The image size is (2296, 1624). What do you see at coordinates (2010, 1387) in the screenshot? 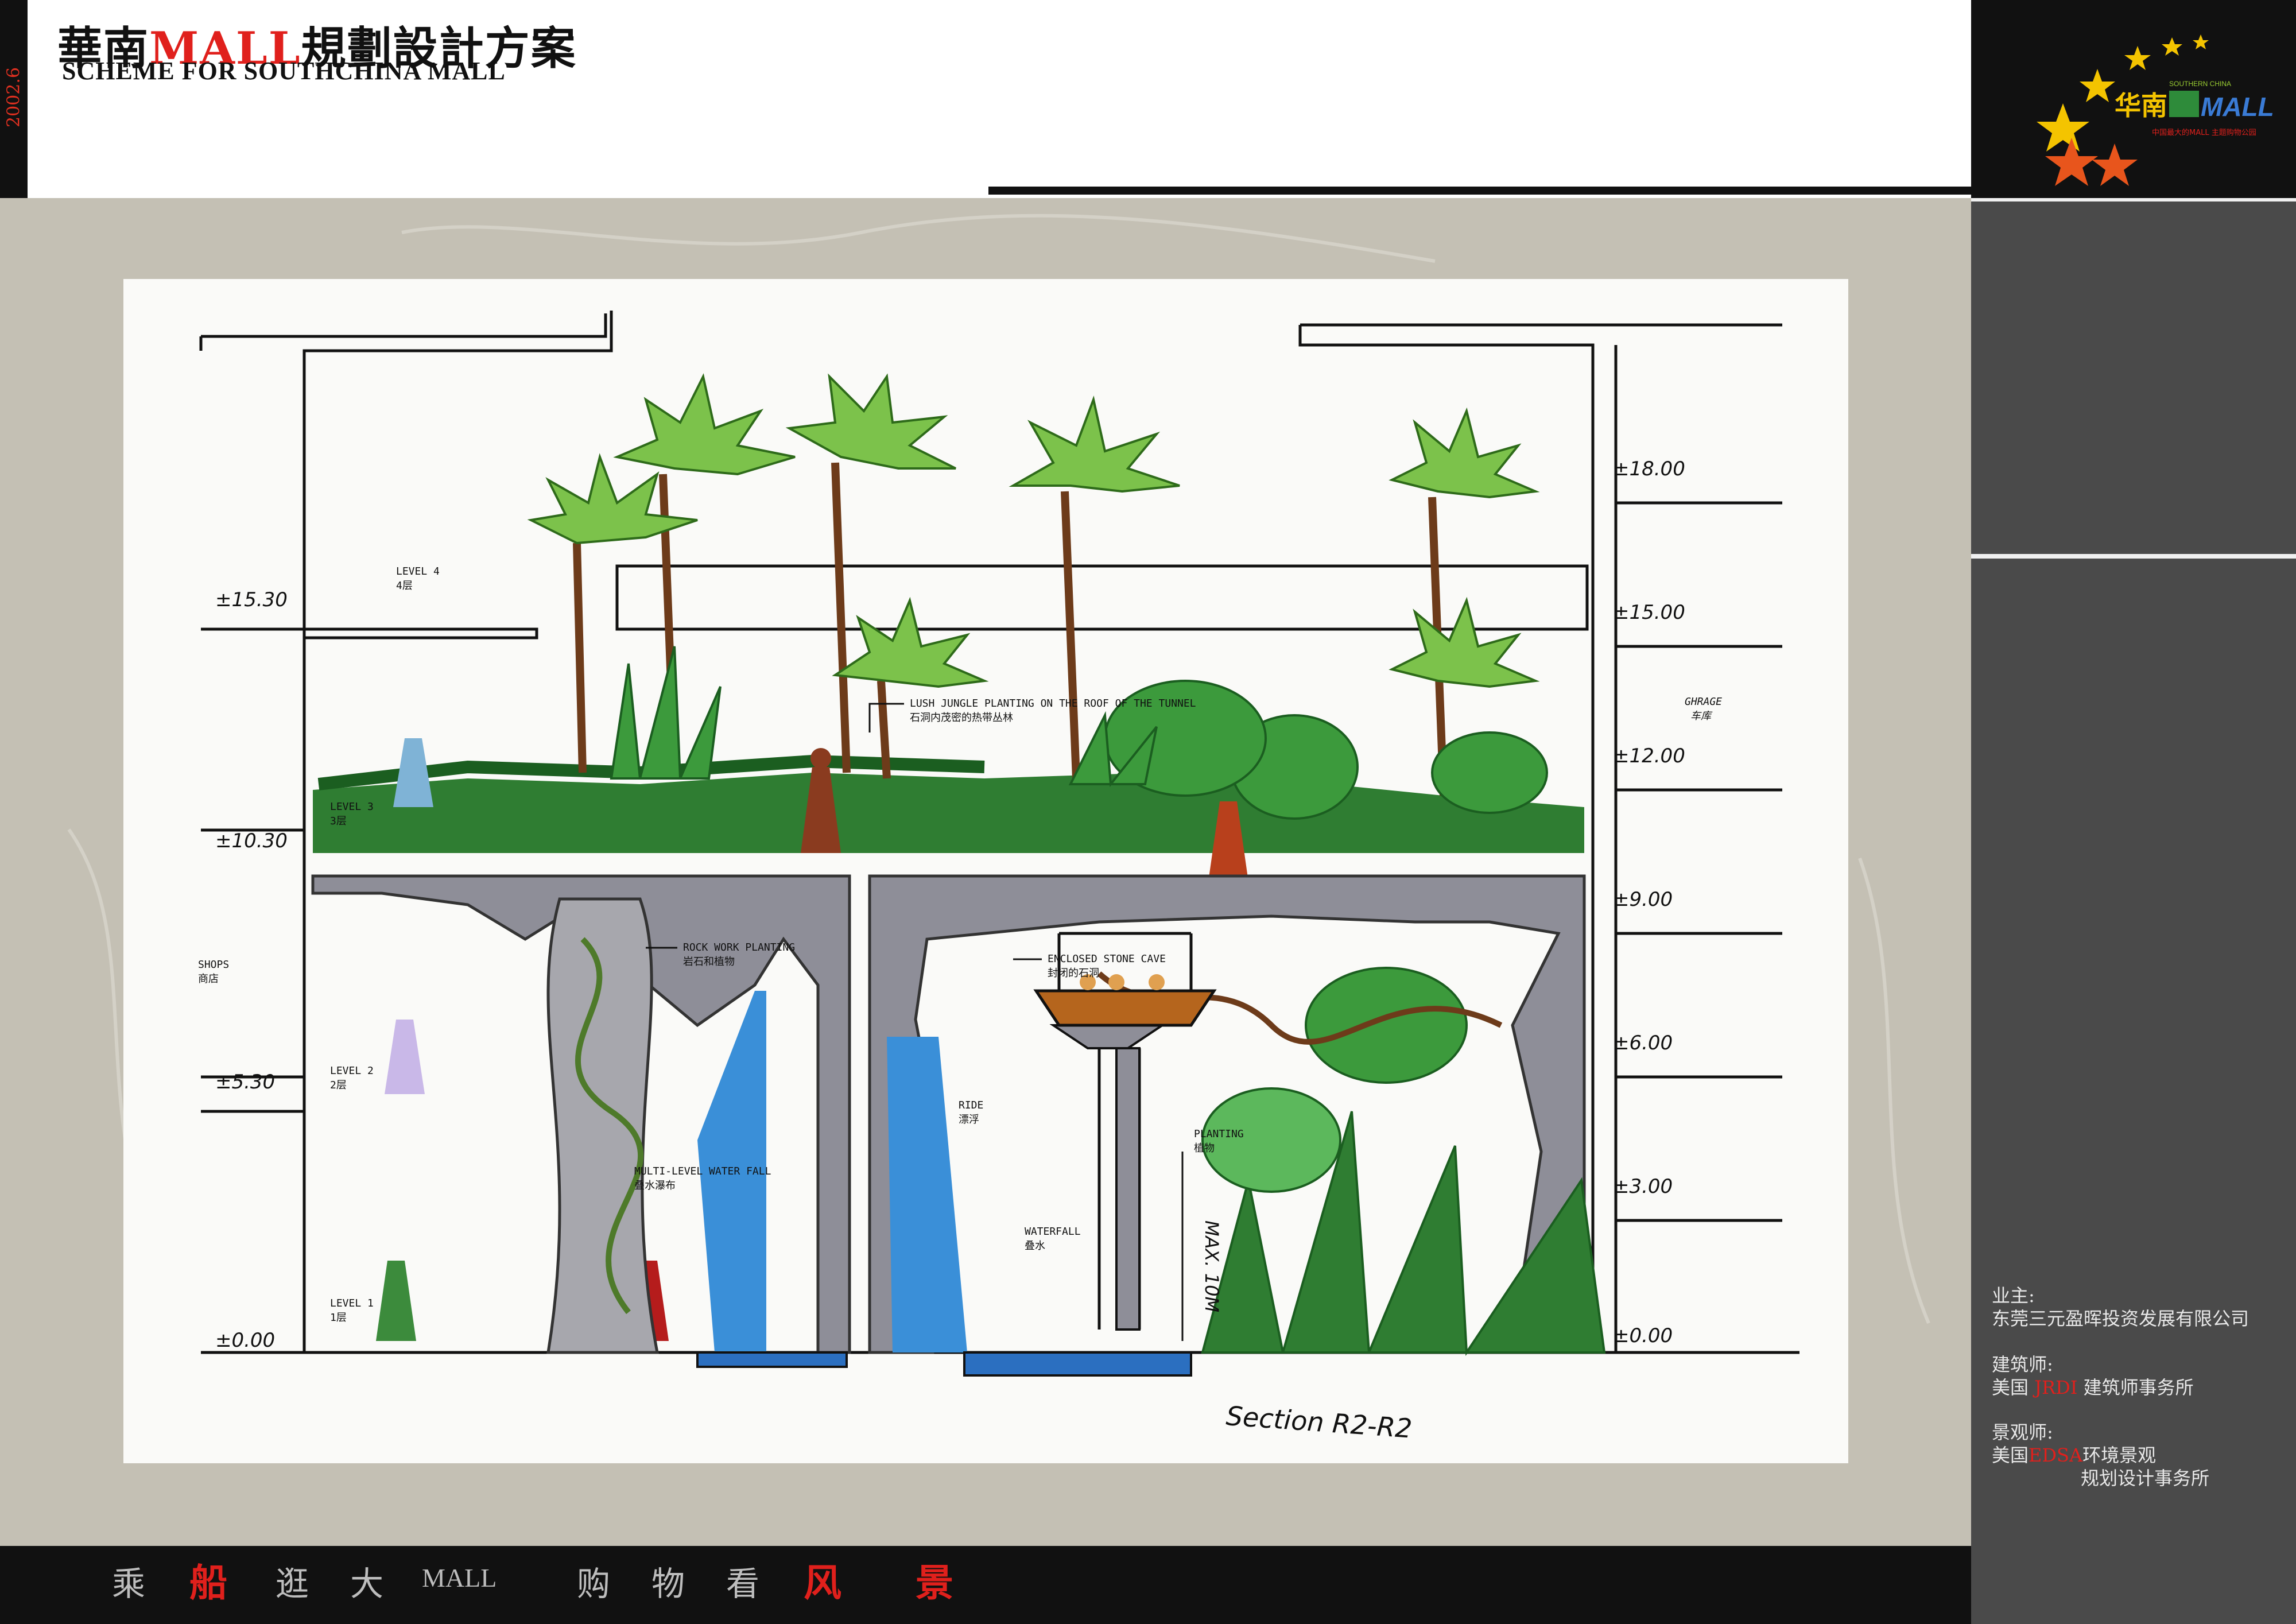
I see `architect-prefix: 美国` at bounding box center [2010, 1387].